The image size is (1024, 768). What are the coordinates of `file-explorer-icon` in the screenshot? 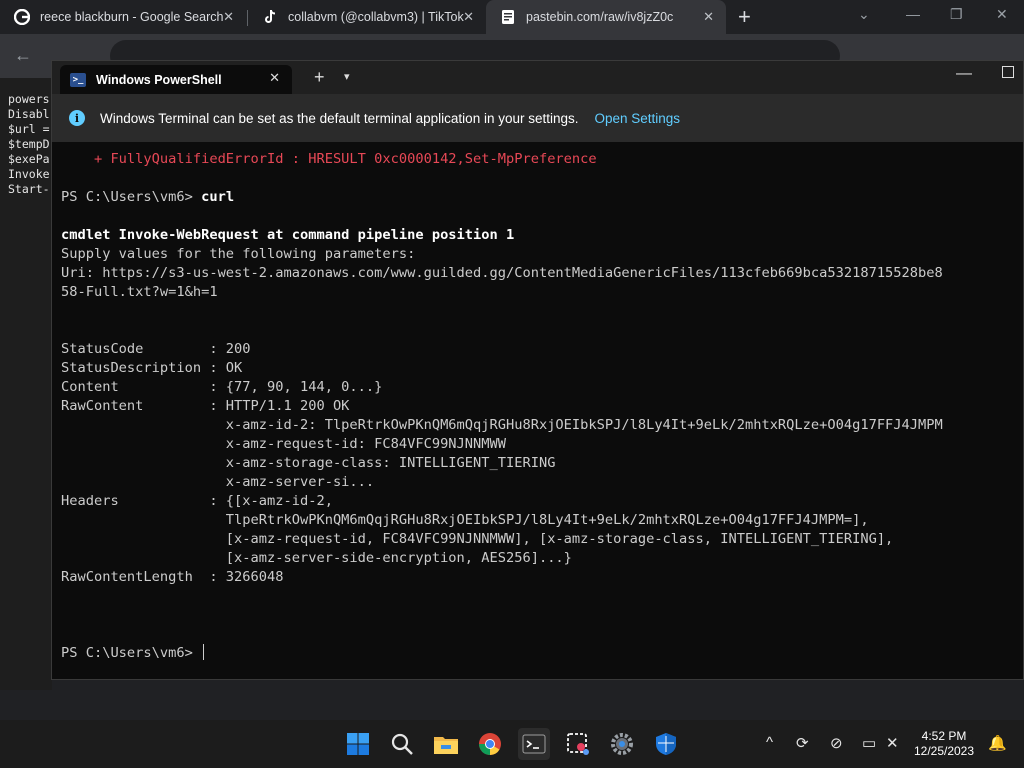 It's located at (446, 744).